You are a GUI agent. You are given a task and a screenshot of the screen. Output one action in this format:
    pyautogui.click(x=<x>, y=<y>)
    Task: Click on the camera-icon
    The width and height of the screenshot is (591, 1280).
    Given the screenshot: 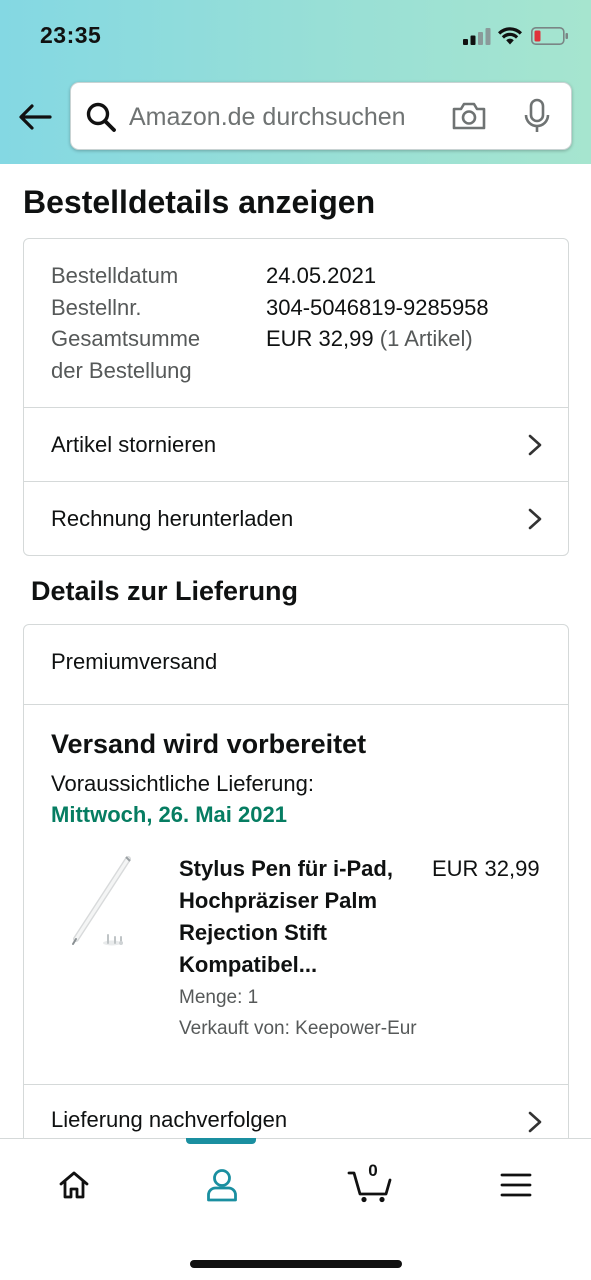 What is the action you would take?
    pyautogui.click(x=469, y=116)
    